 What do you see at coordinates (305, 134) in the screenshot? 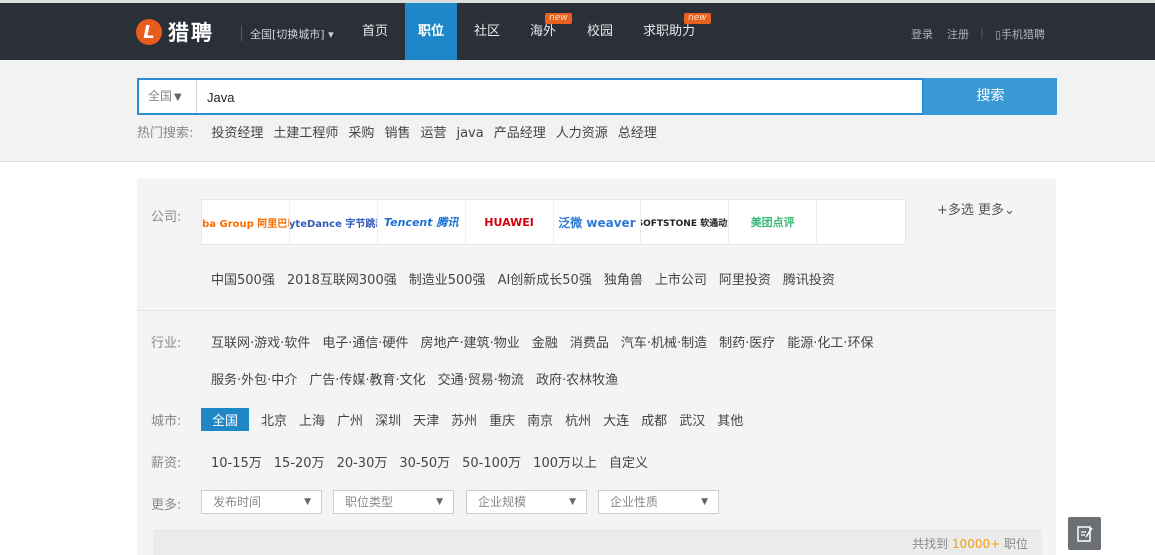
I see `hot-search-item: 土建工程师` at bounding box center [305, 134].